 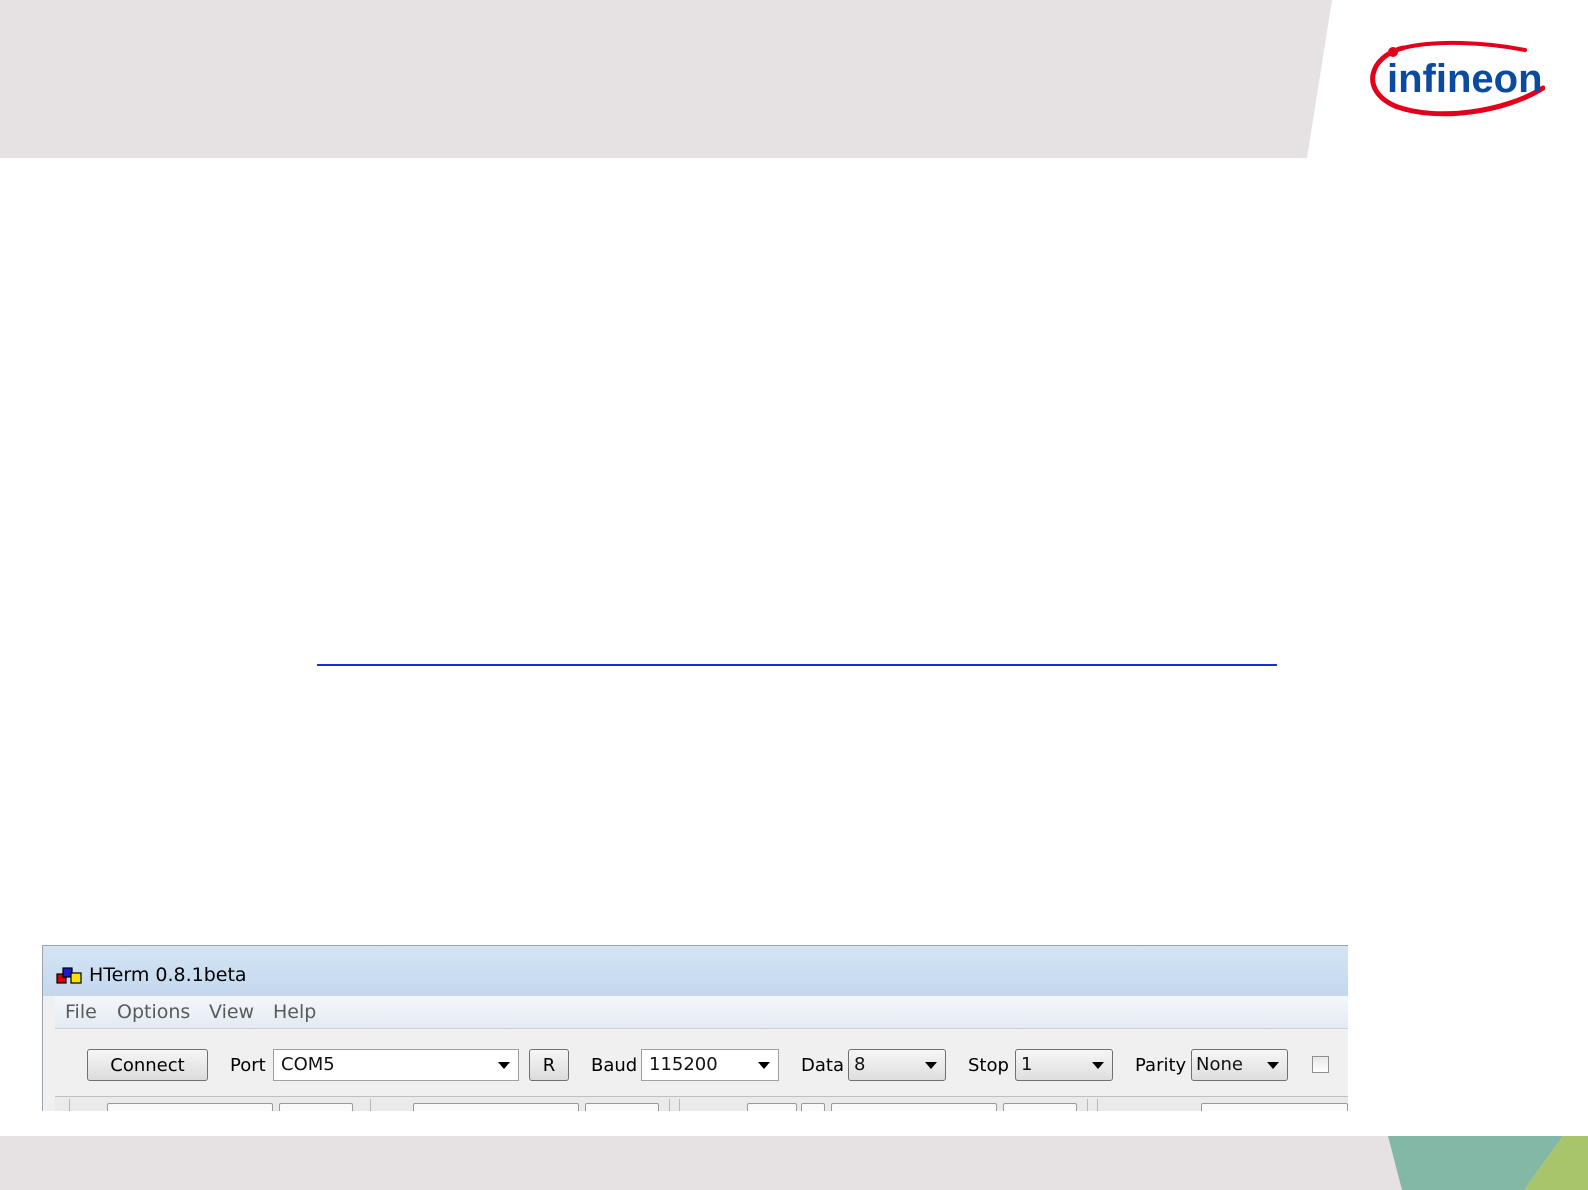 I want to click on window-titlebar: HTerm 0.8.1beta, so click(x=695, y=971).